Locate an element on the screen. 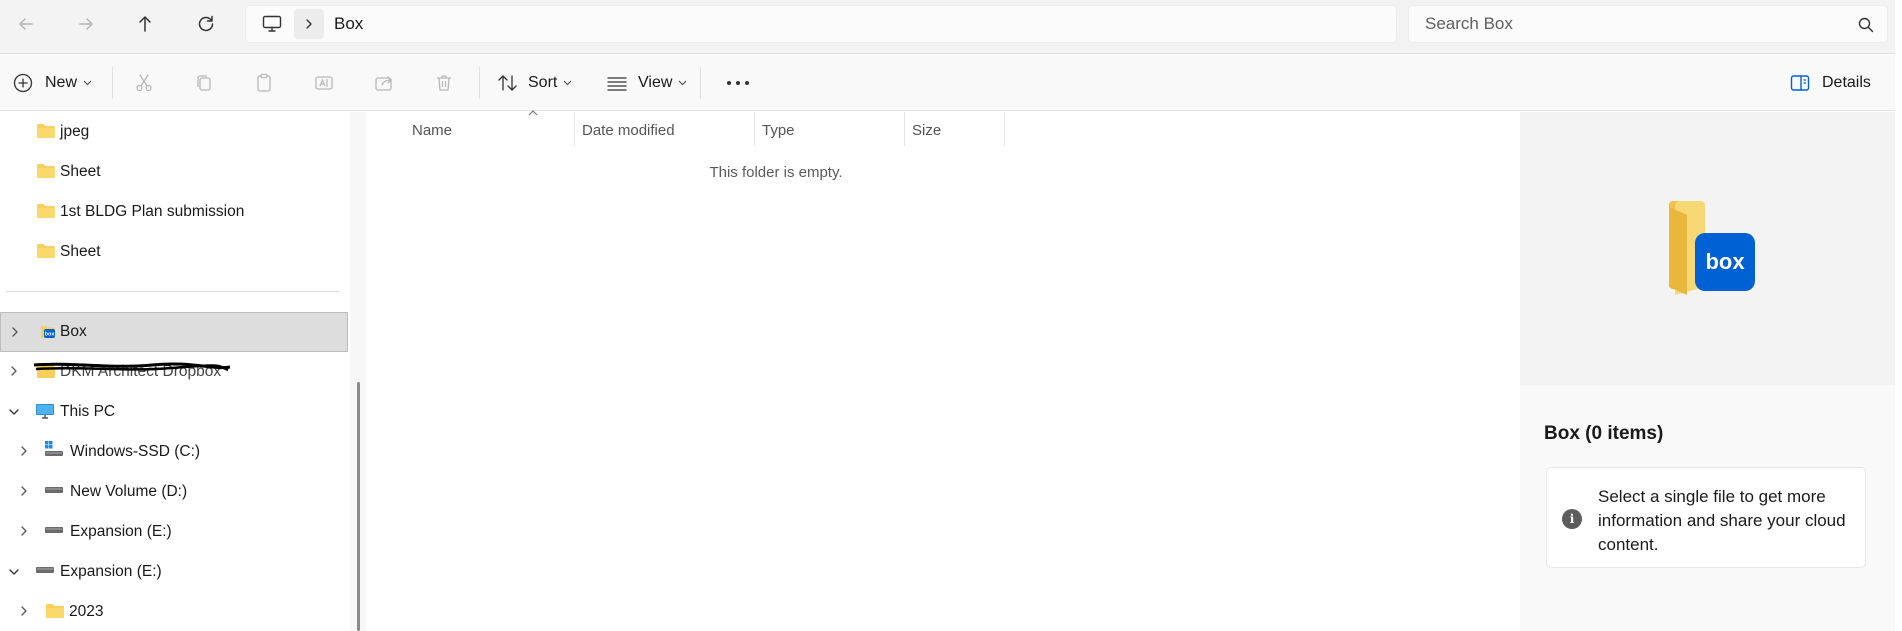 The height and width of the screenshot is (631, 1902). new-label: New is located at coordinates (61, 82).